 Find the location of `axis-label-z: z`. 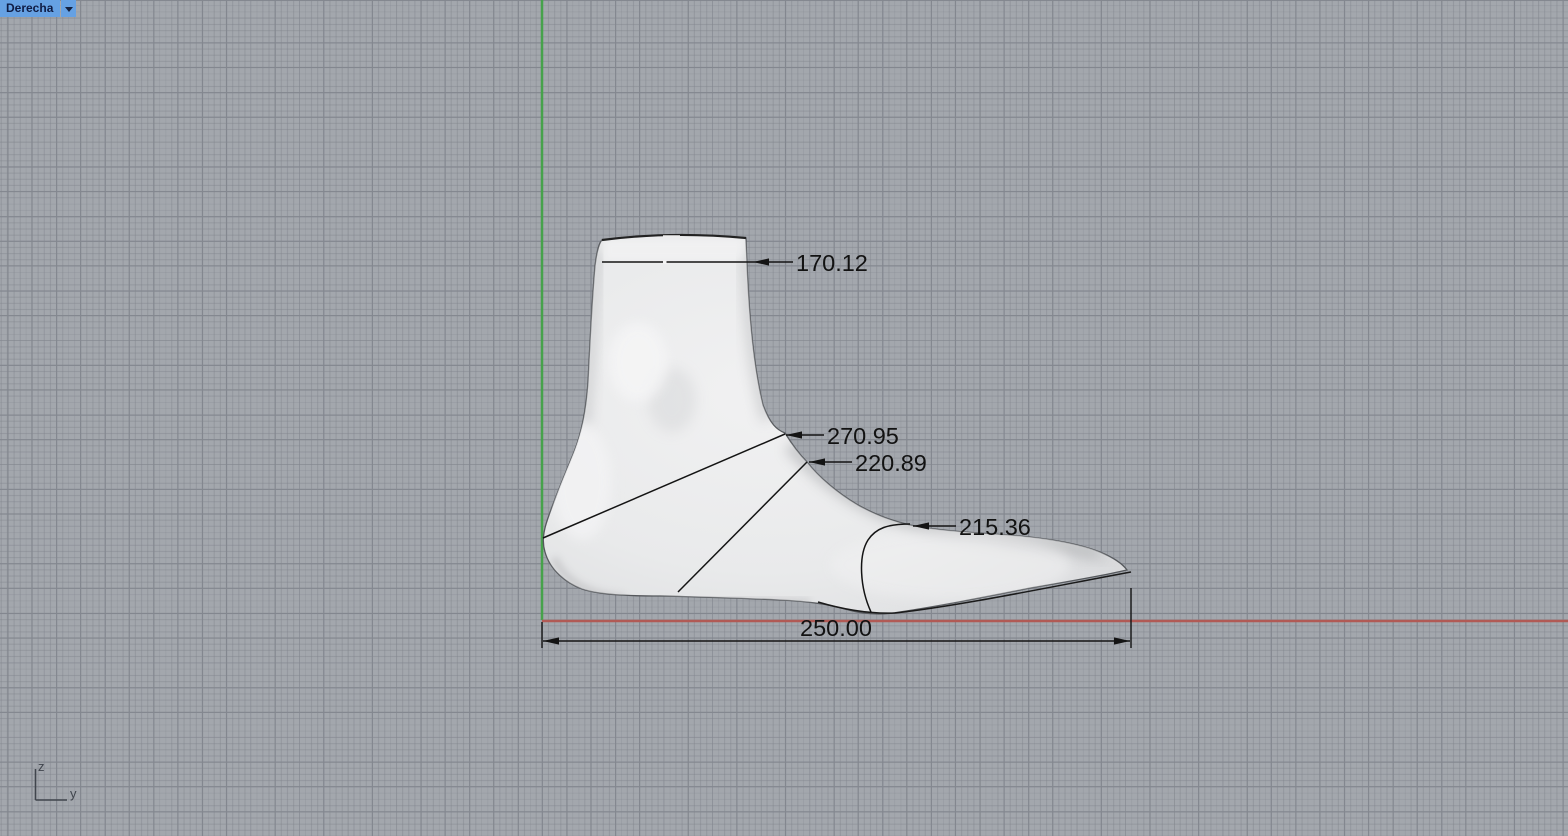

axis-label-z: z is located at coordinates (41, 766).